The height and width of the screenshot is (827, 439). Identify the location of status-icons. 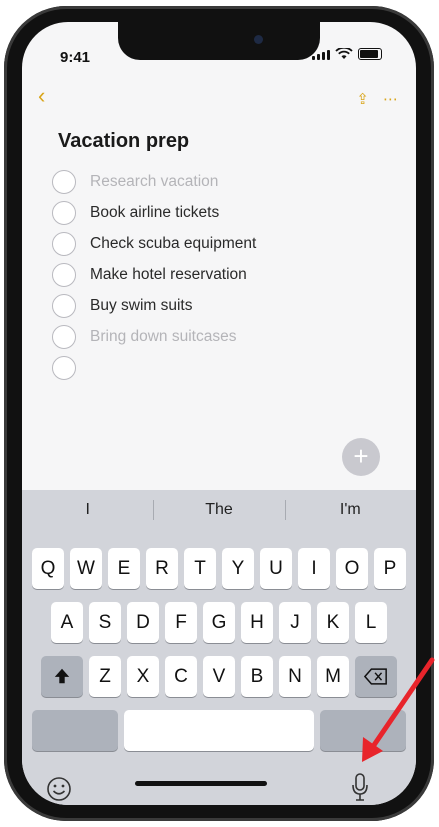
(347, 54).